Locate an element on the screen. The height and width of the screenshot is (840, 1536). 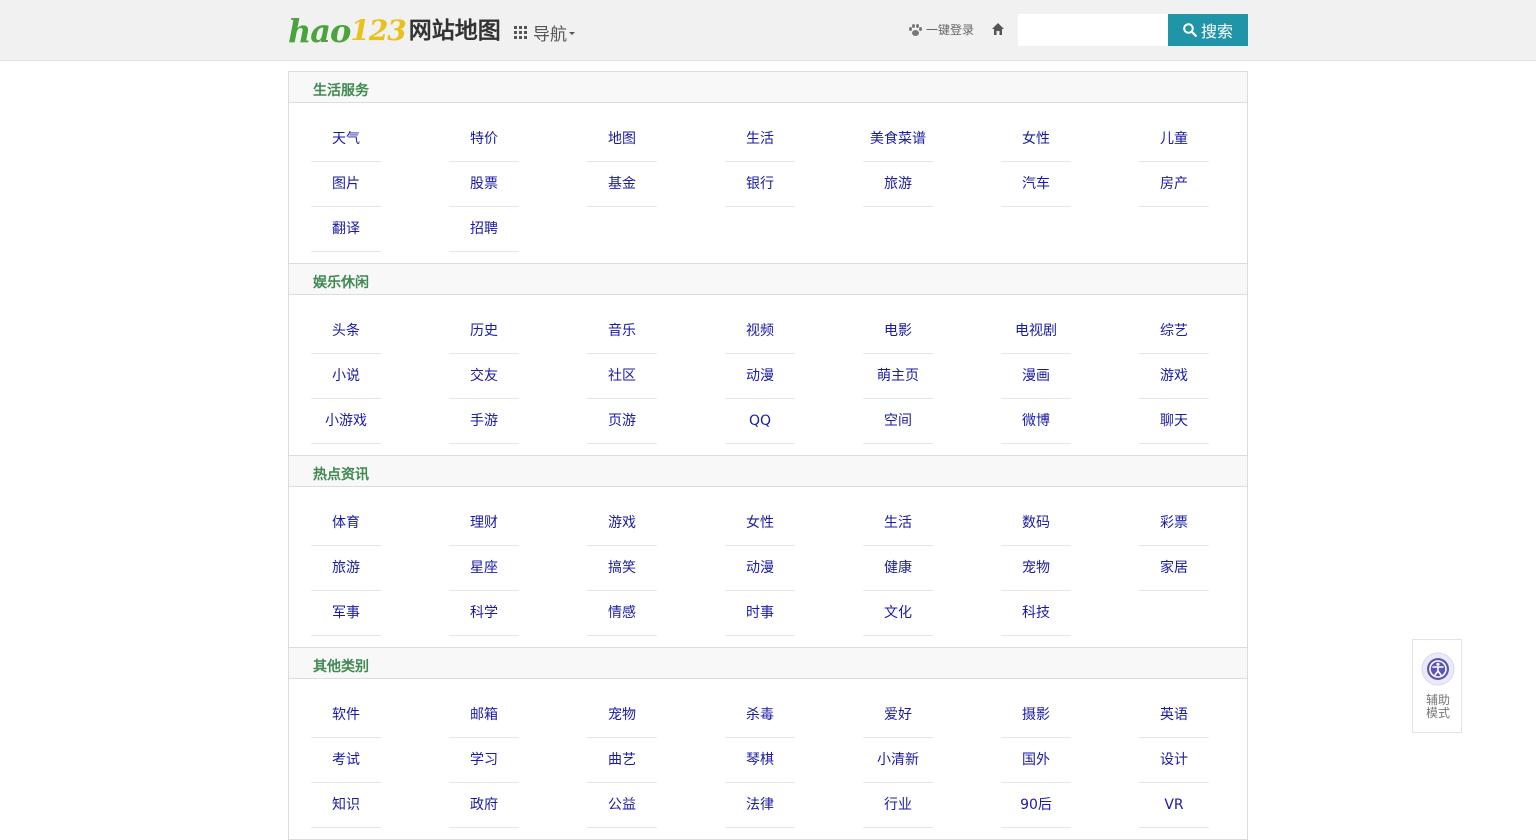
nav-label: 导航 is located at coordinates (550, 35).